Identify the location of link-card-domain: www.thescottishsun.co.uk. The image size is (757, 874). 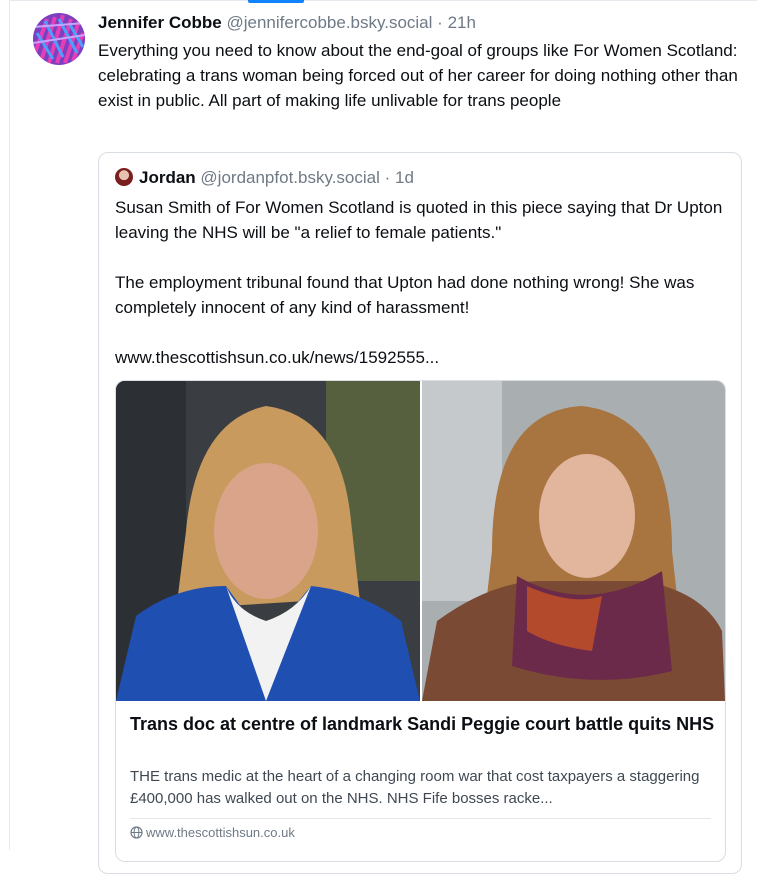
(212, 834).